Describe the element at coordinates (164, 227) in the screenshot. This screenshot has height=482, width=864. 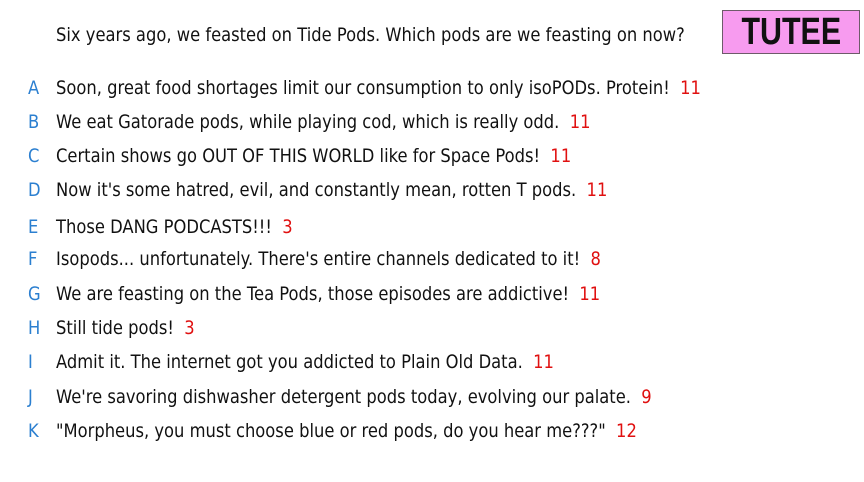
I see `option-text: Those DANG PODCASTS!!!` at that location.